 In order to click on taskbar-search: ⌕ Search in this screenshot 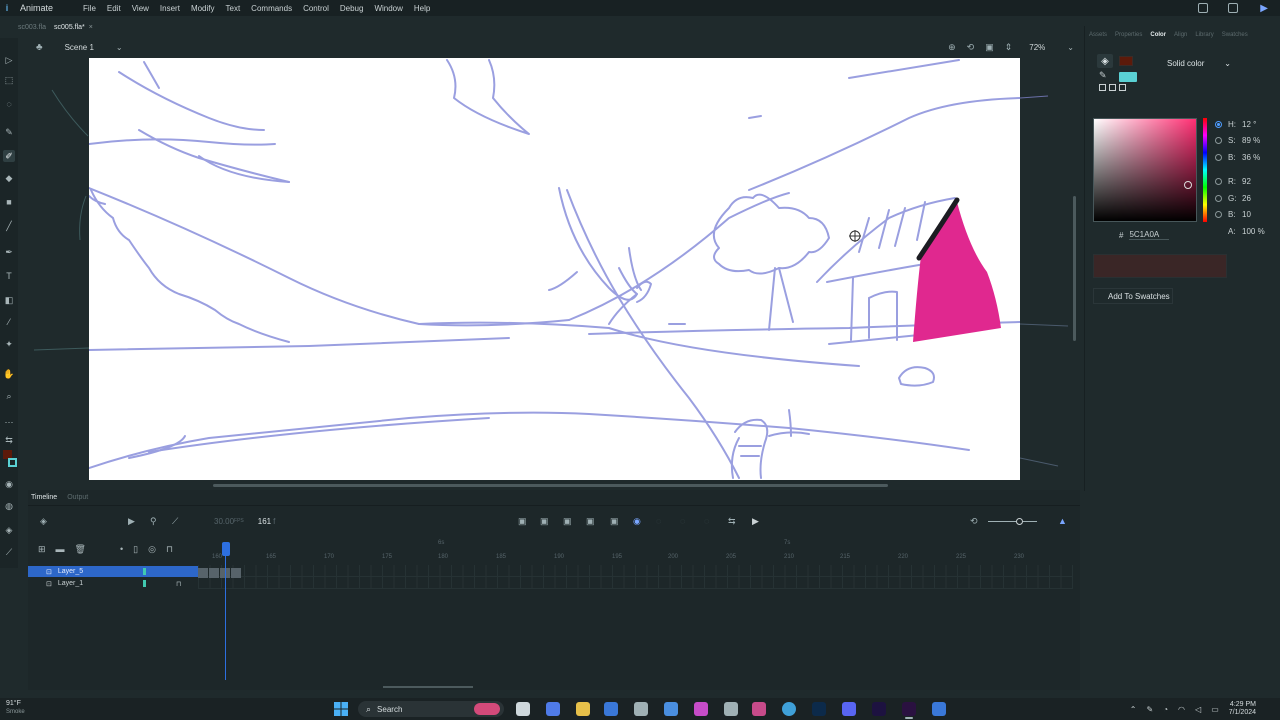, I will do `click(431, 709)`.